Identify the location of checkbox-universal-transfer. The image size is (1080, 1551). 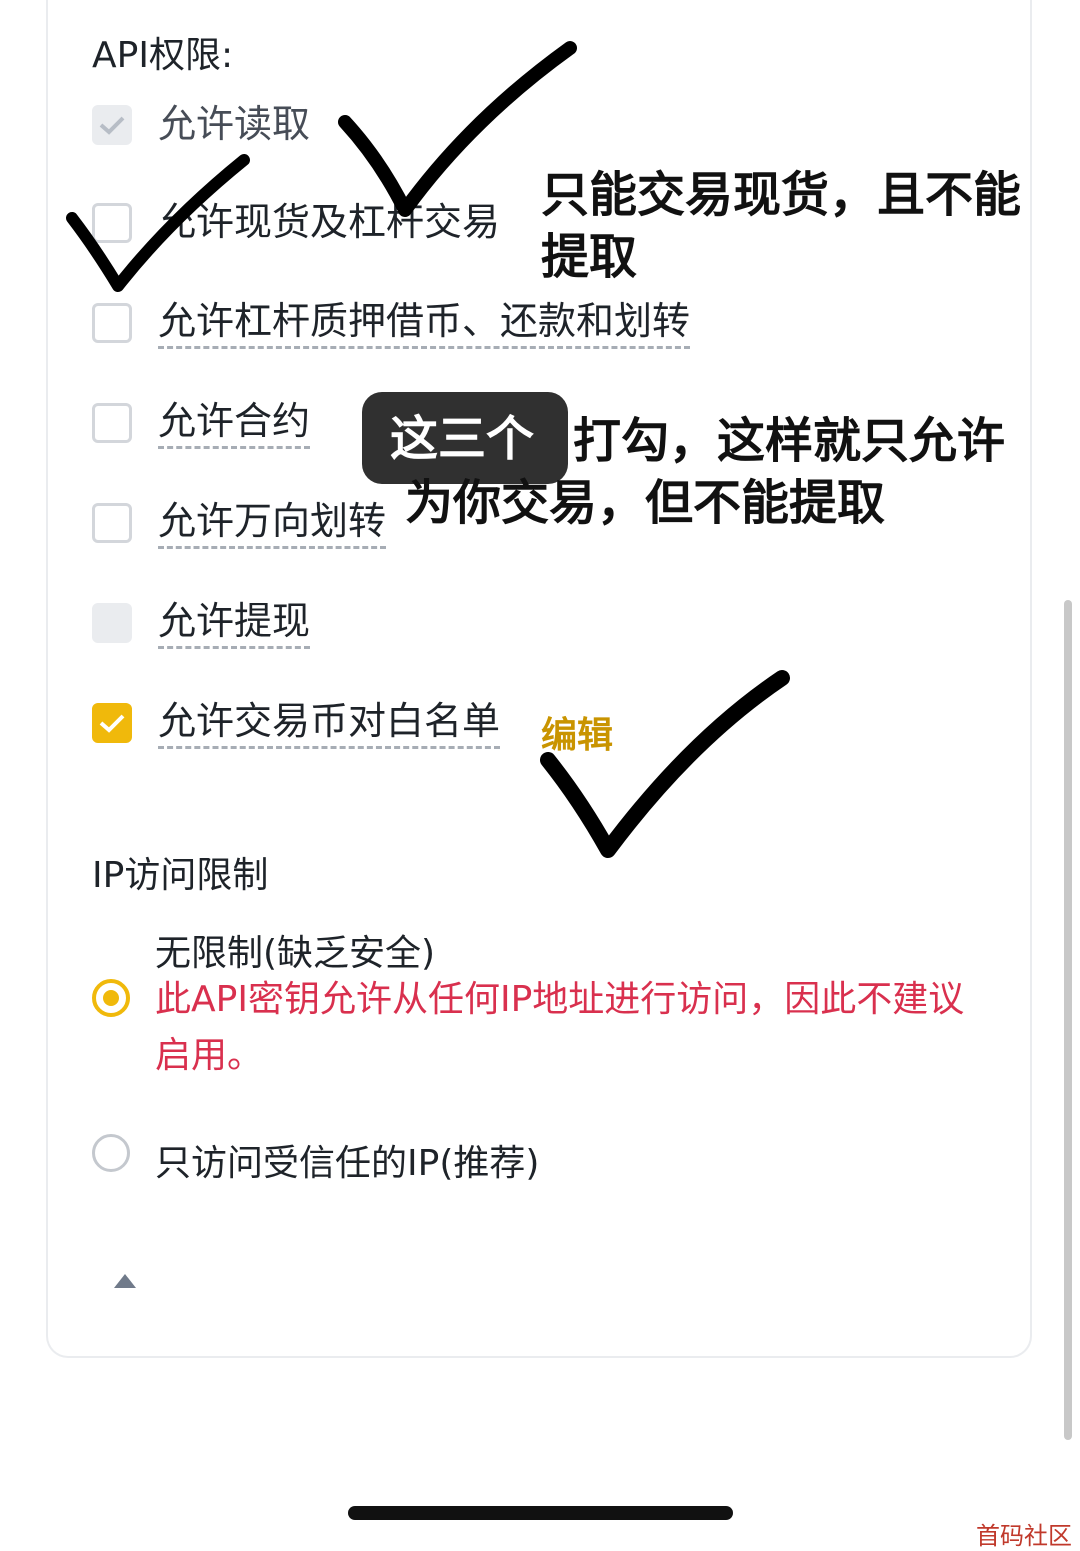
(112, 523).